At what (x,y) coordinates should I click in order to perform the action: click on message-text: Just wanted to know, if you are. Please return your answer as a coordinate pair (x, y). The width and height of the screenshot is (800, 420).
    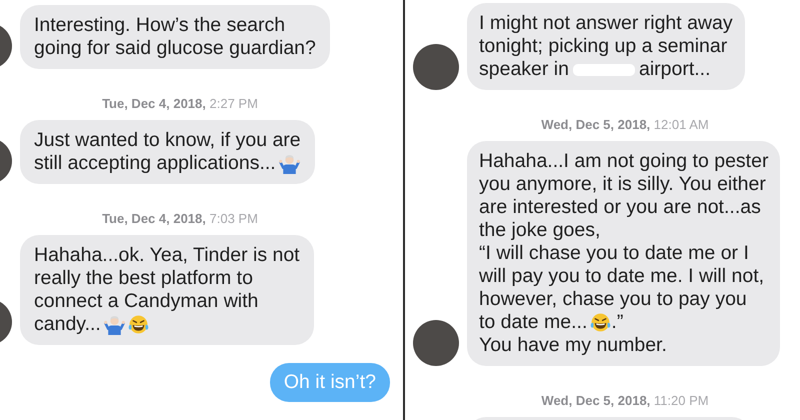
    Looking at the image, I should click on (167, 140).